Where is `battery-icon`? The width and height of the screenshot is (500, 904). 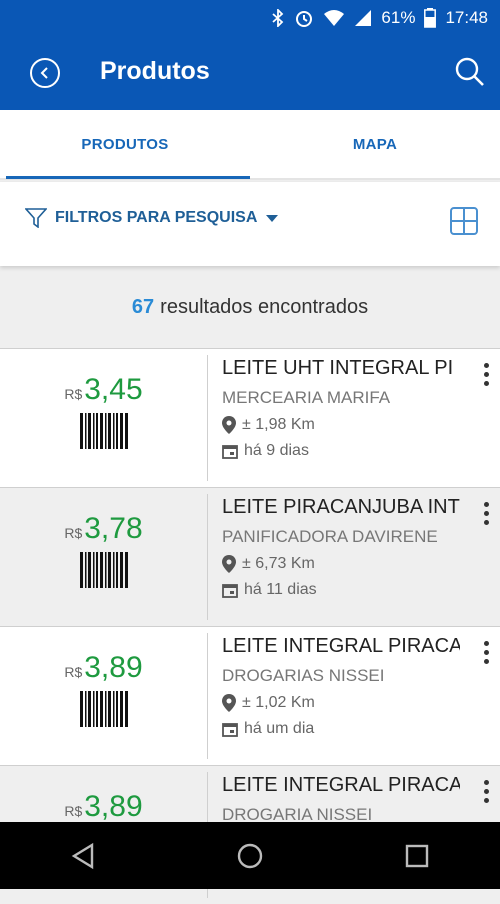 battery-icon is located at coordinates (430, 18).